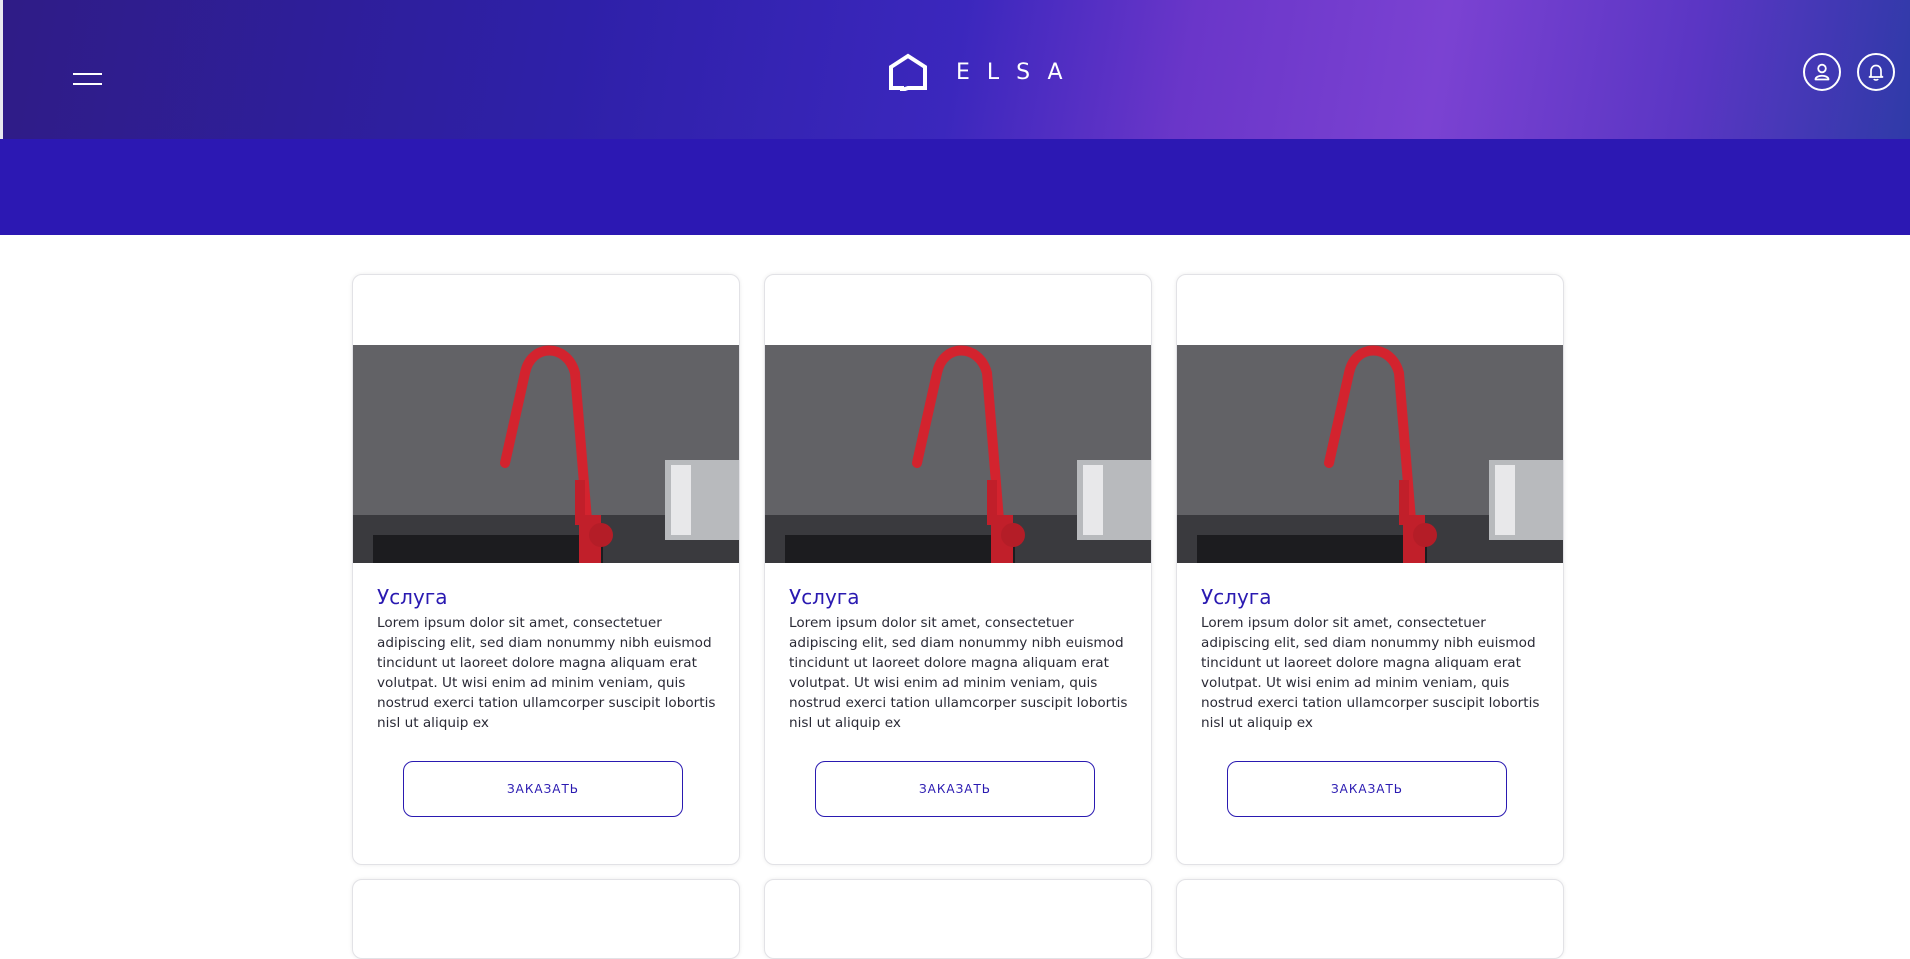 This screenshot has width=1910, height=959. I want to click on user-icon, so click(1822, 72).